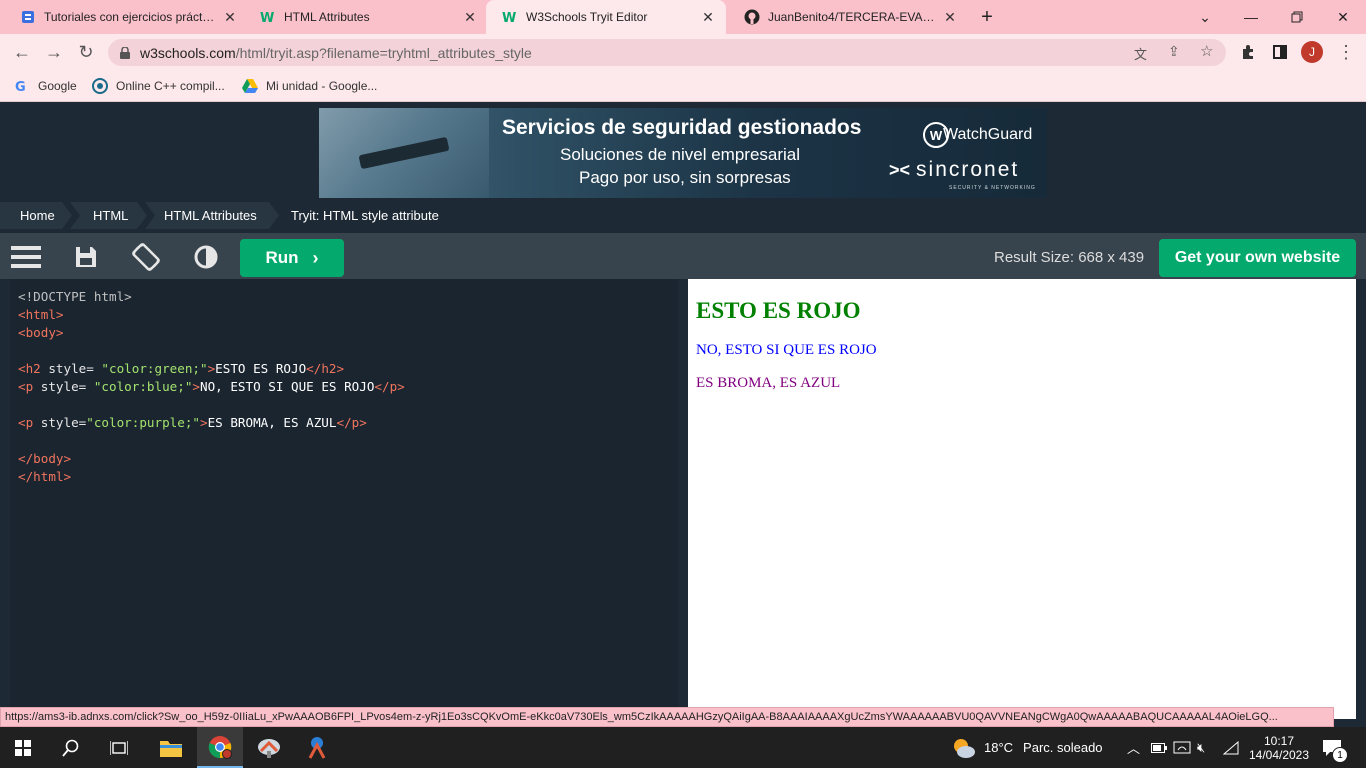 The width and height of the screenshot is (1366, 768). What do you see at coordinates (1257, 258) in the screenshot?
I see `get-website-button: Get your own website` at bounding box center [1257, 258].